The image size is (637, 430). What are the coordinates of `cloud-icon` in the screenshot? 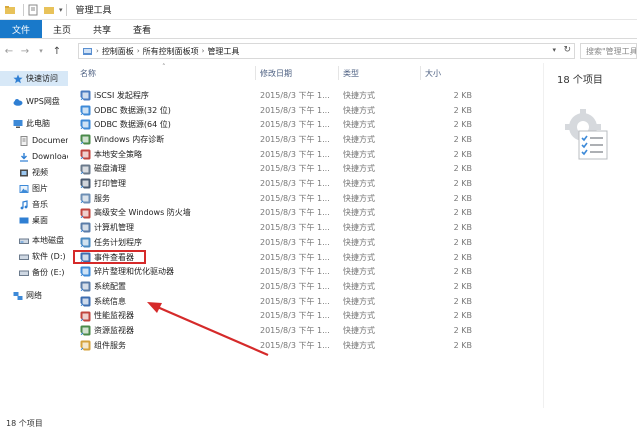 It's located at (18, 102).